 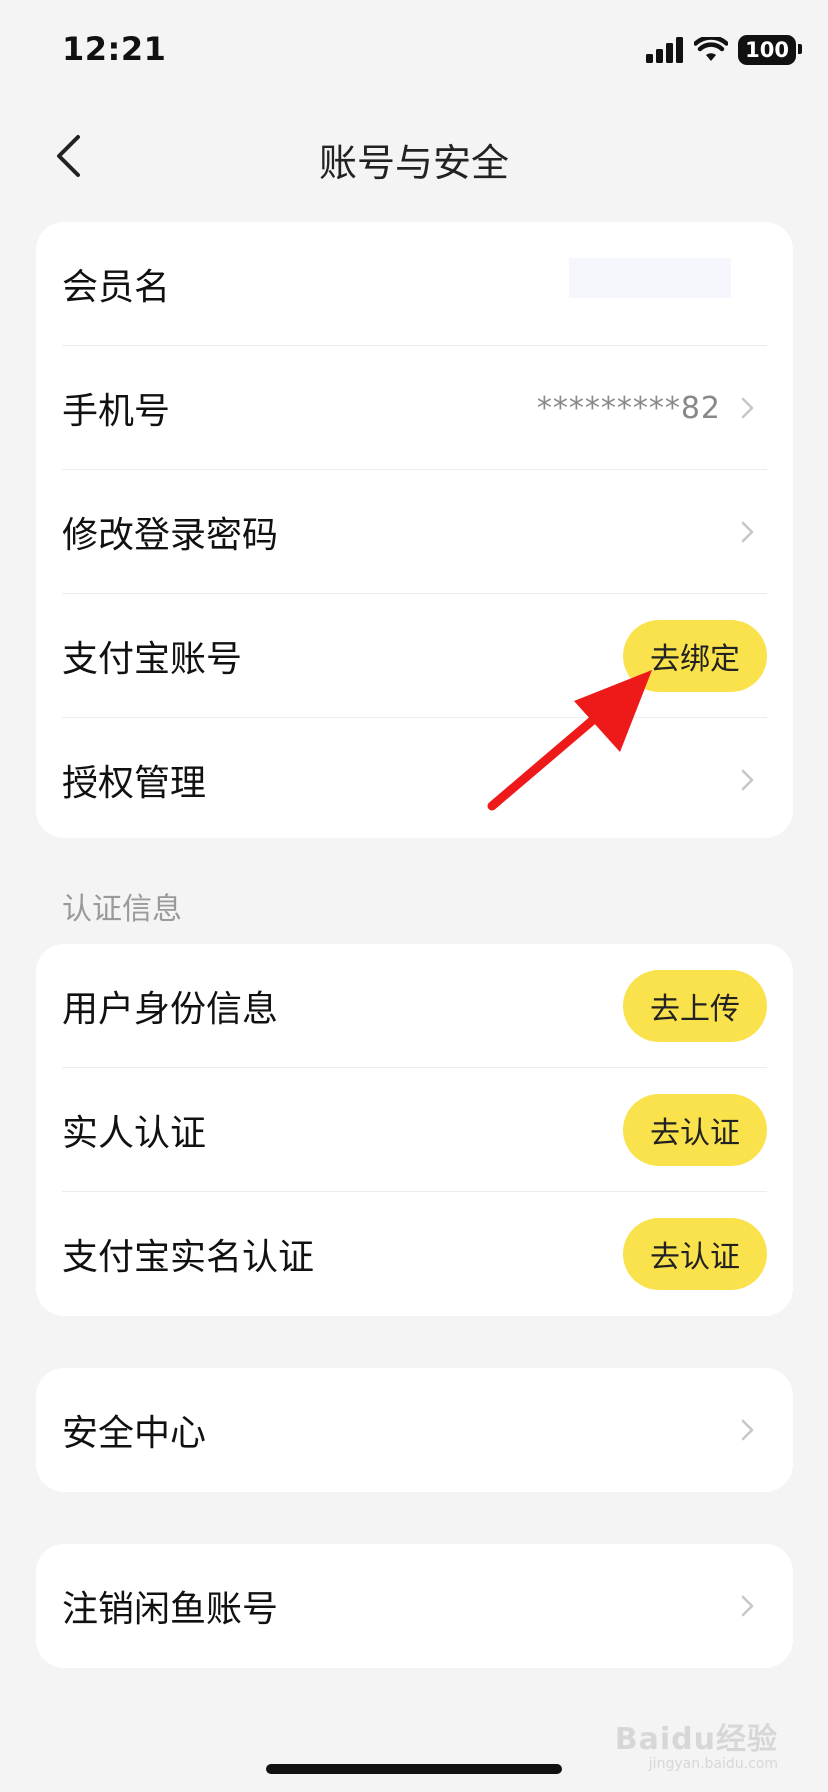 What do you see at coordinates (695, 1130) in the screenshot?
I see `real-person-verify-button: 去认证` at bounding box center [695, 1130].